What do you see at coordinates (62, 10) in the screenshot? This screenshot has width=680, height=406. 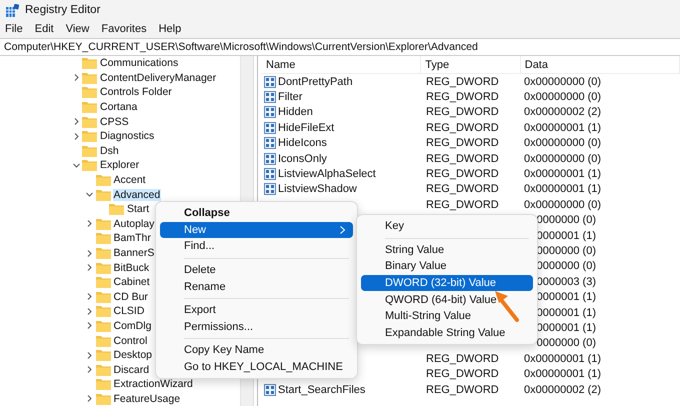 I see `window-title: Registry Editor` at bounding box center [62, 10].